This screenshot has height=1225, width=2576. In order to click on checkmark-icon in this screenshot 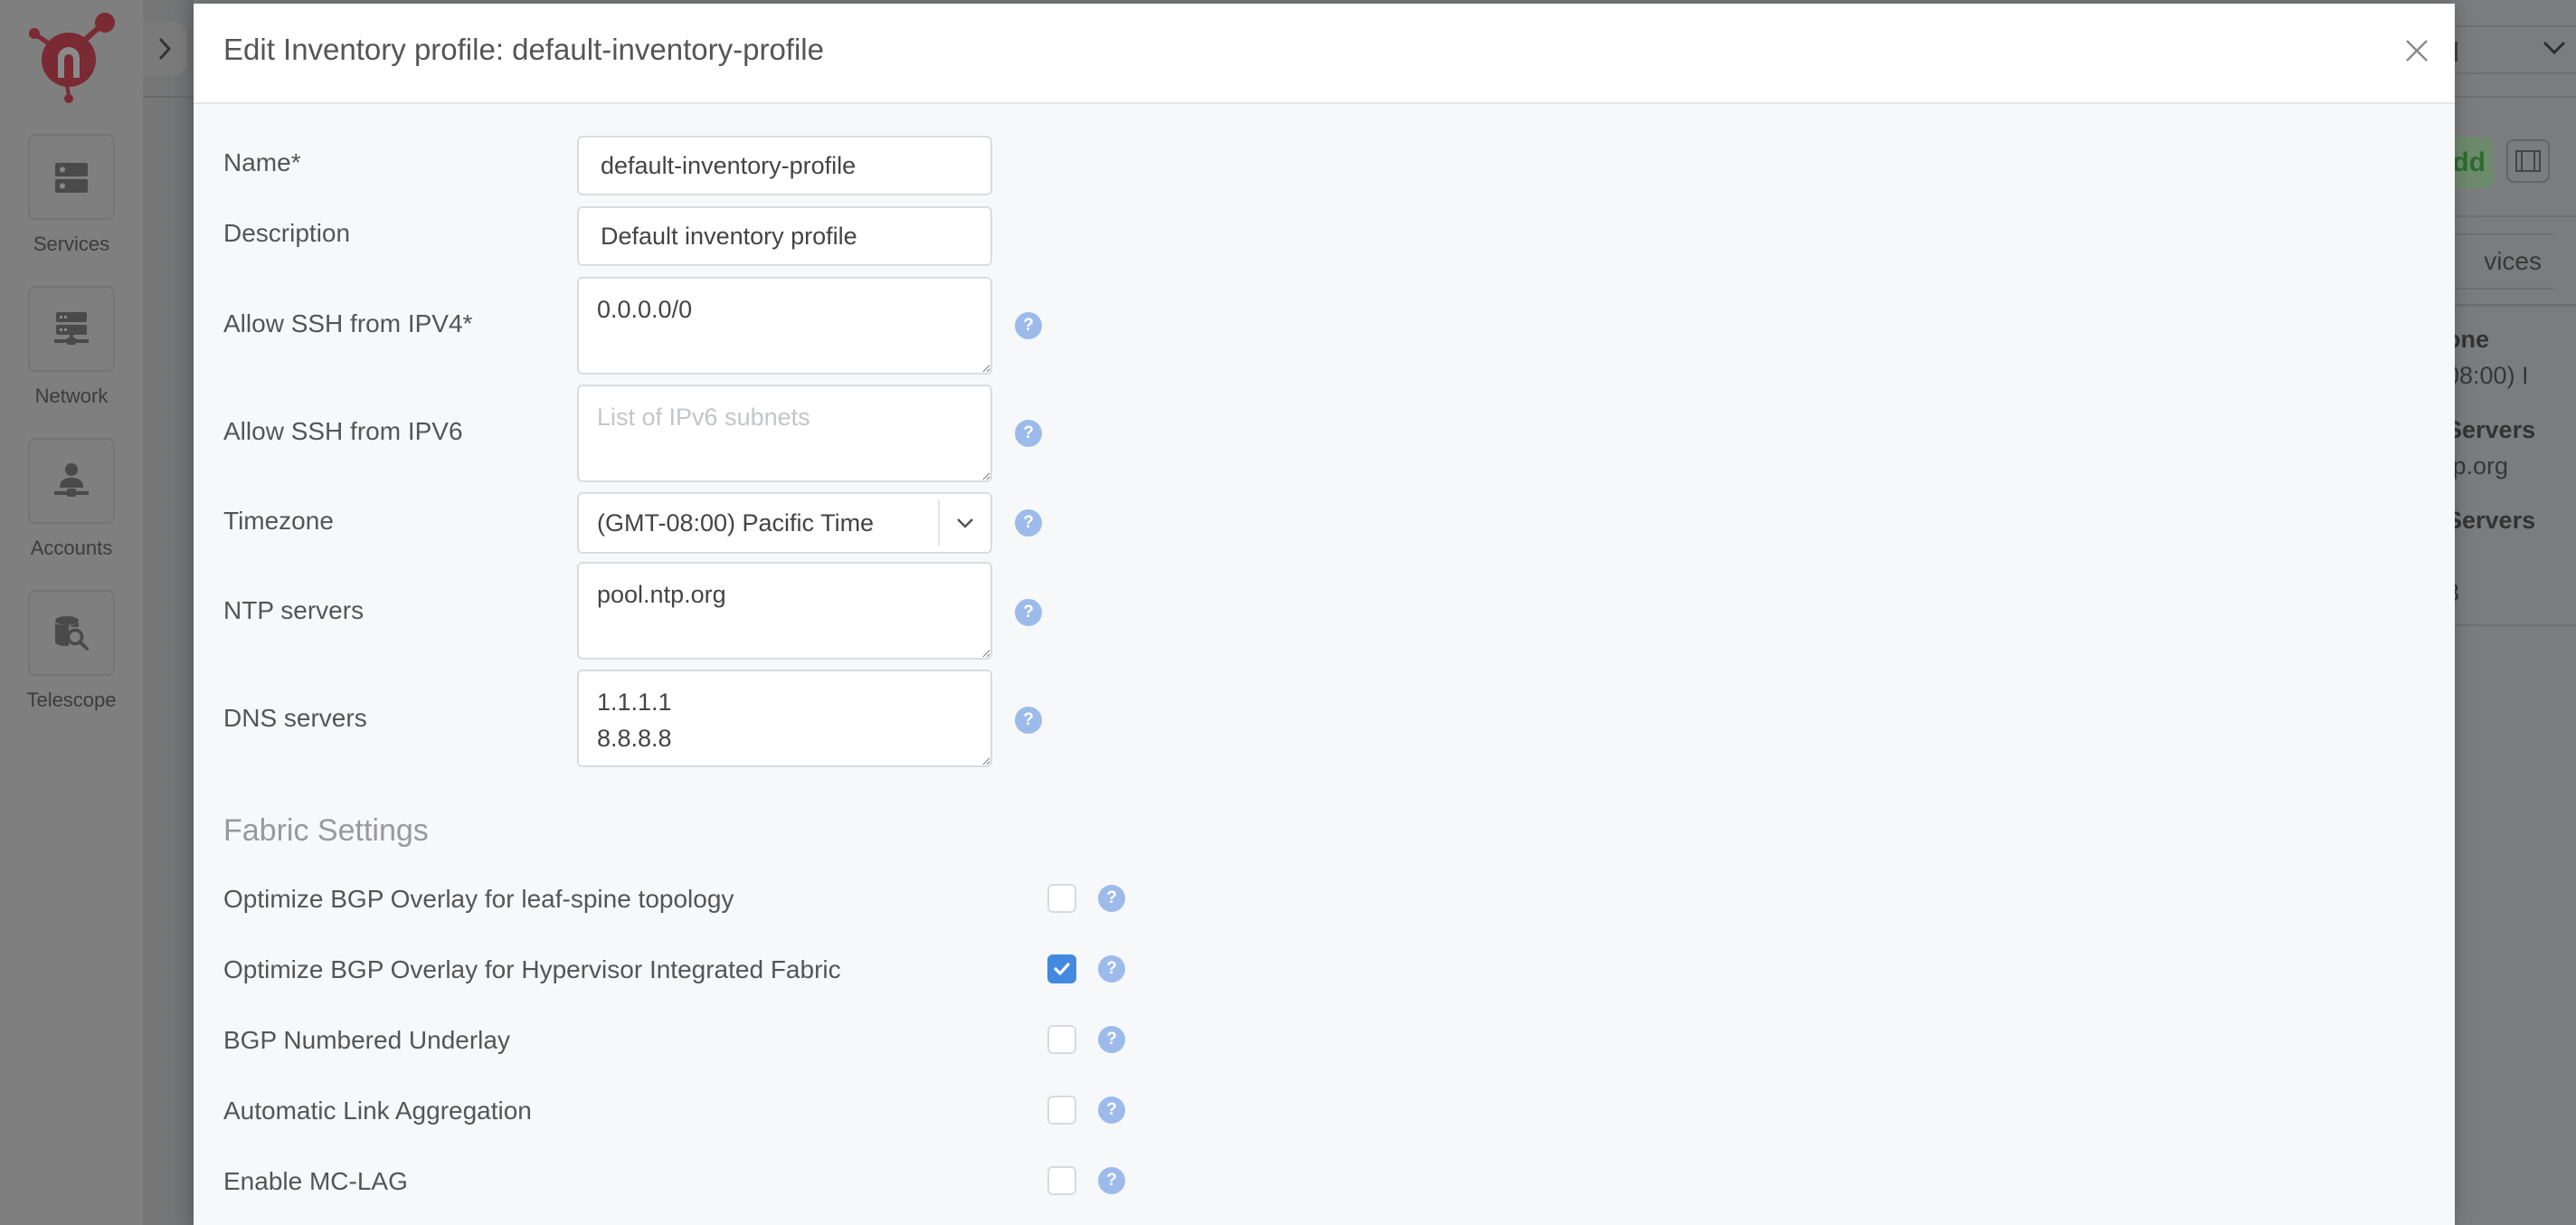, I will do `click(1062, 969)`.